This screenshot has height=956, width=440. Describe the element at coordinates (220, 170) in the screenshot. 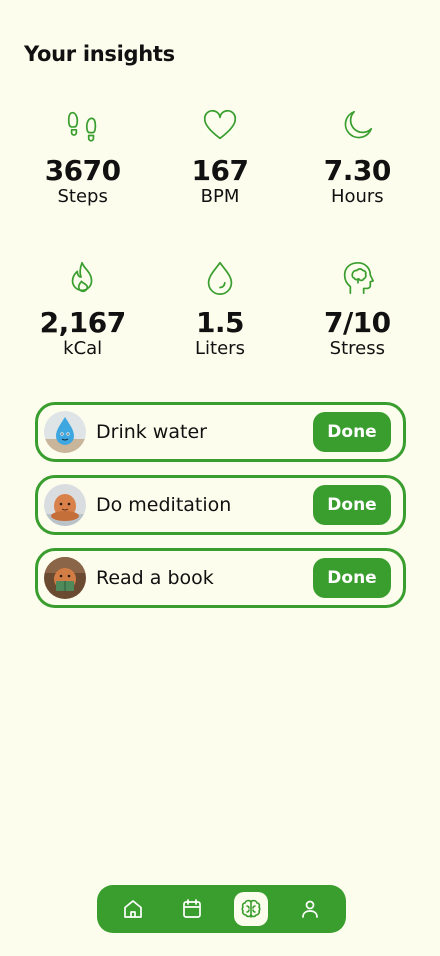

I see `bpm-value: 167` at that location.